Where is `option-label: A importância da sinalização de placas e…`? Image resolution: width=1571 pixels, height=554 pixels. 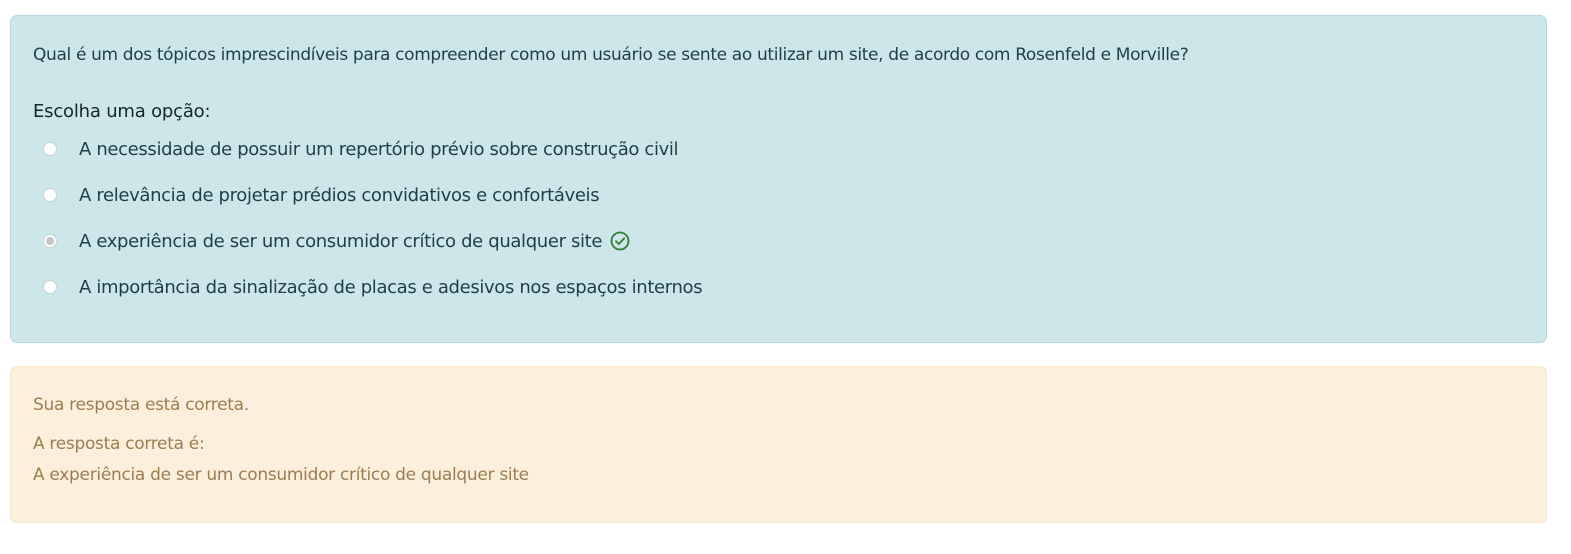 option-label: A importância da sinalização de placas e… is located at coordinates (391, 287).